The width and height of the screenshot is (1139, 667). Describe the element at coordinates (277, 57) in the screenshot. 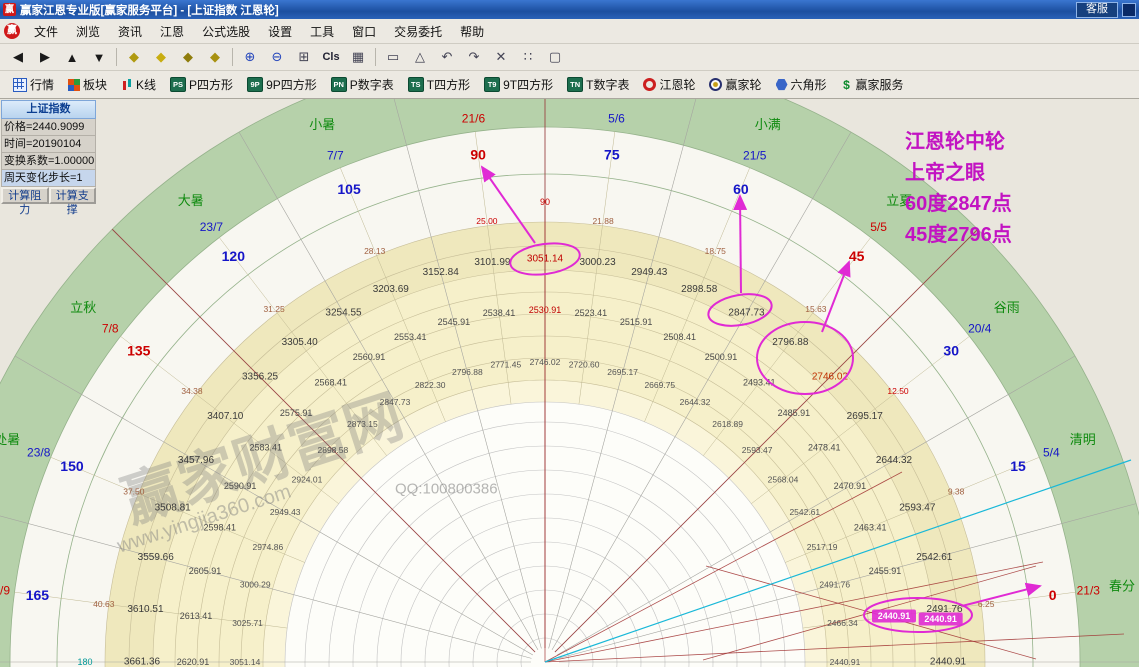

I see `zoom-out-icon: ⊖` at that location.